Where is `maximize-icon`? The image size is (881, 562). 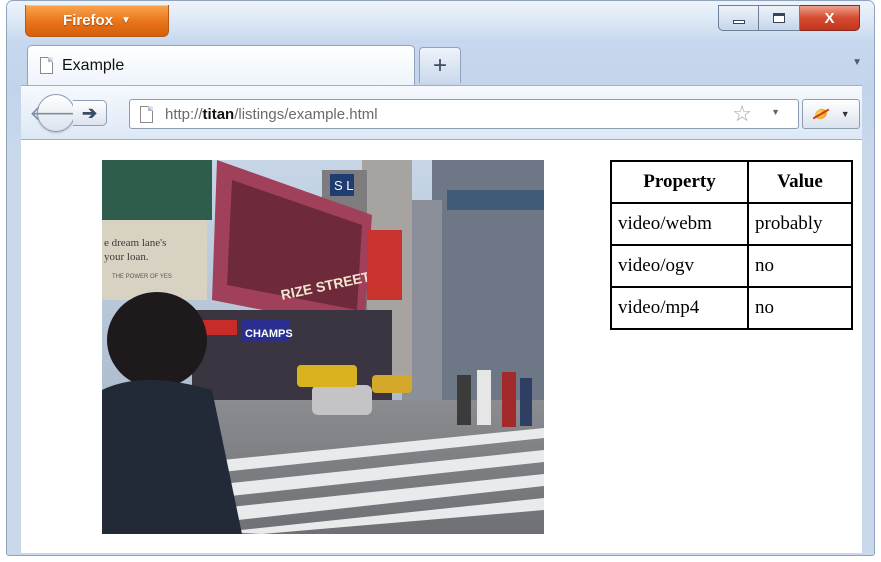 maximize-icon is located at coordinates (779, 18).